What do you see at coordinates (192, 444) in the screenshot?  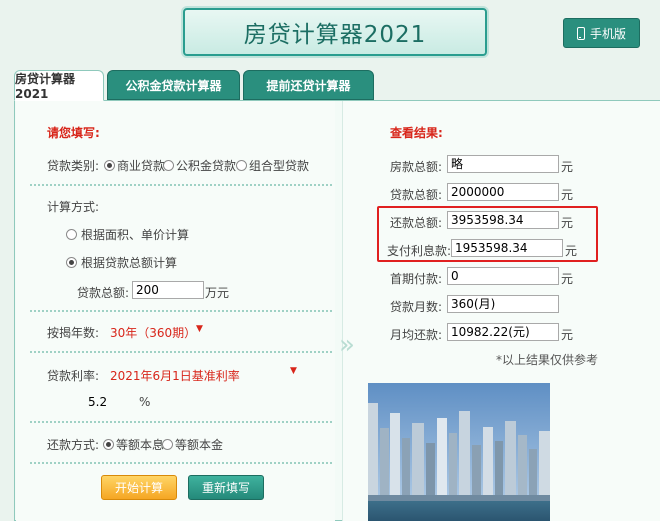 I see `repay-equal-principal-radio: 等额本金` at bounding box center [192, 444].